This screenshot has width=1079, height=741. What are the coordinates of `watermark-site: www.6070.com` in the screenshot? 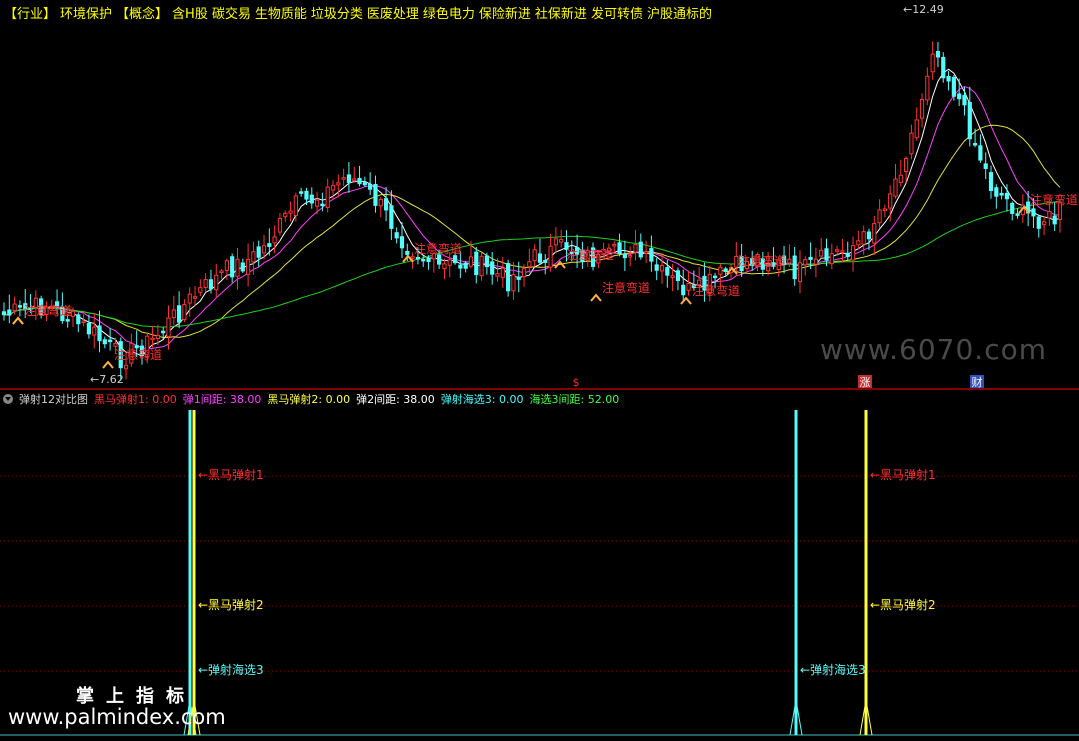 It's located at (933, 349).